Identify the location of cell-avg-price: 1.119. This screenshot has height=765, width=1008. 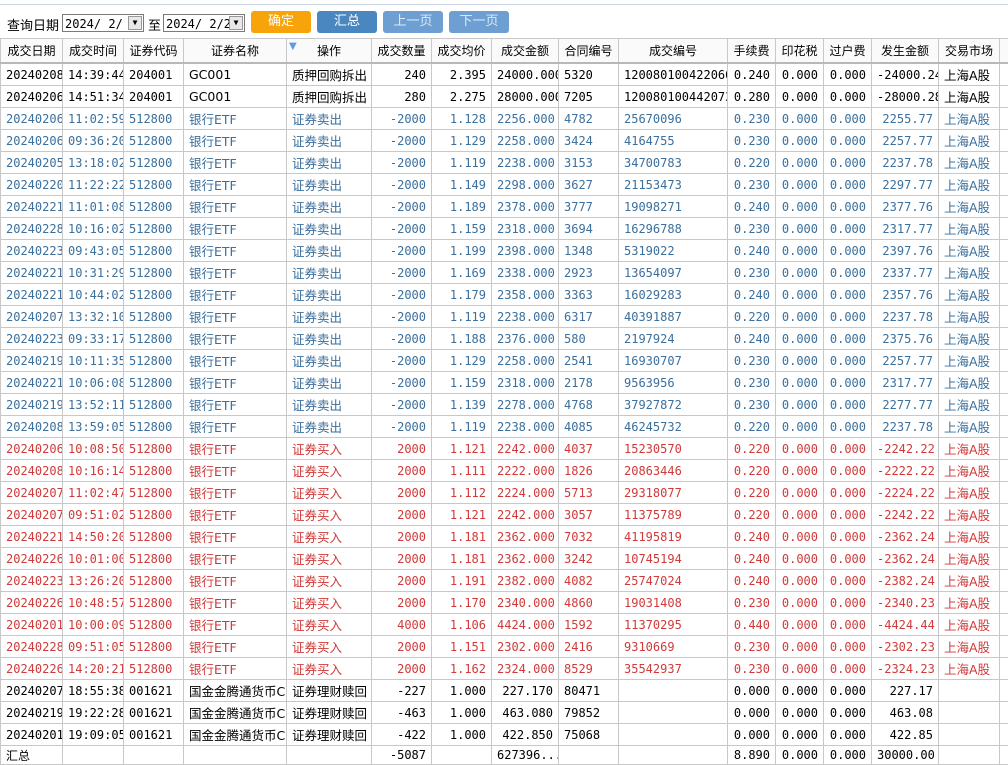
(462, 317).